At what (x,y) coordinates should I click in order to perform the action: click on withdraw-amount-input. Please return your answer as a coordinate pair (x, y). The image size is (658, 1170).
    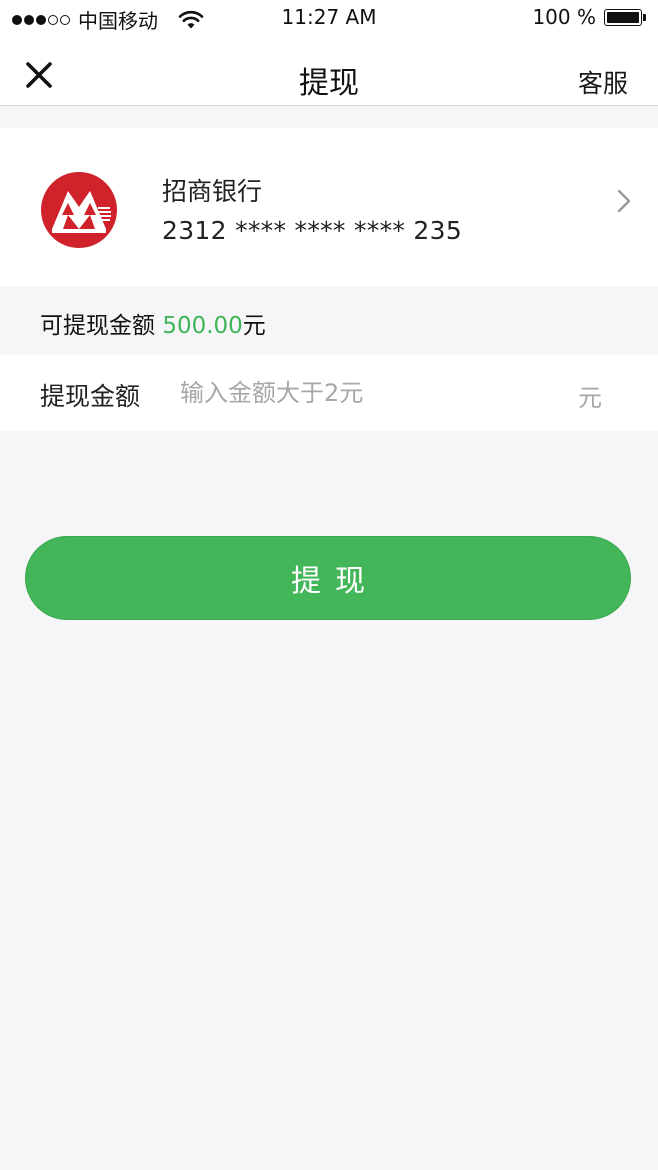
    Looking at the image, I should click on (360, 393).